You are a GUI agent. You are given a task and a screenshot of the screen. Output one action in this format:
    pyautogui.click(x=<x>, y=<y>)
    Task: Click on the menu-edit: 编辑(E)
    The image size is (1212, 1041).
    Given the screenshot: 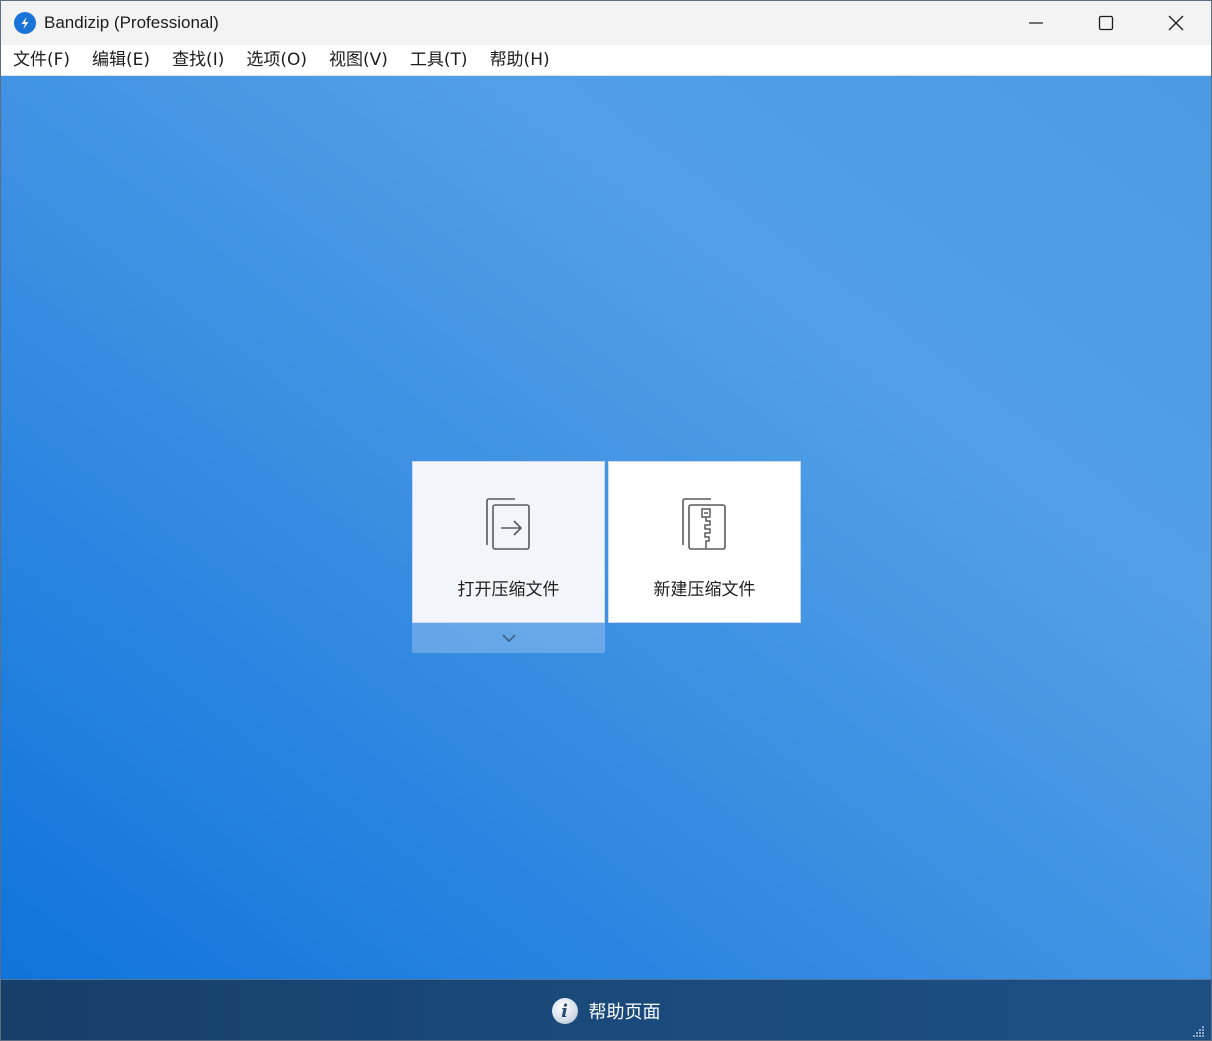 What is the action you would take?
    pyautogui.click(x=121, y=60)
    